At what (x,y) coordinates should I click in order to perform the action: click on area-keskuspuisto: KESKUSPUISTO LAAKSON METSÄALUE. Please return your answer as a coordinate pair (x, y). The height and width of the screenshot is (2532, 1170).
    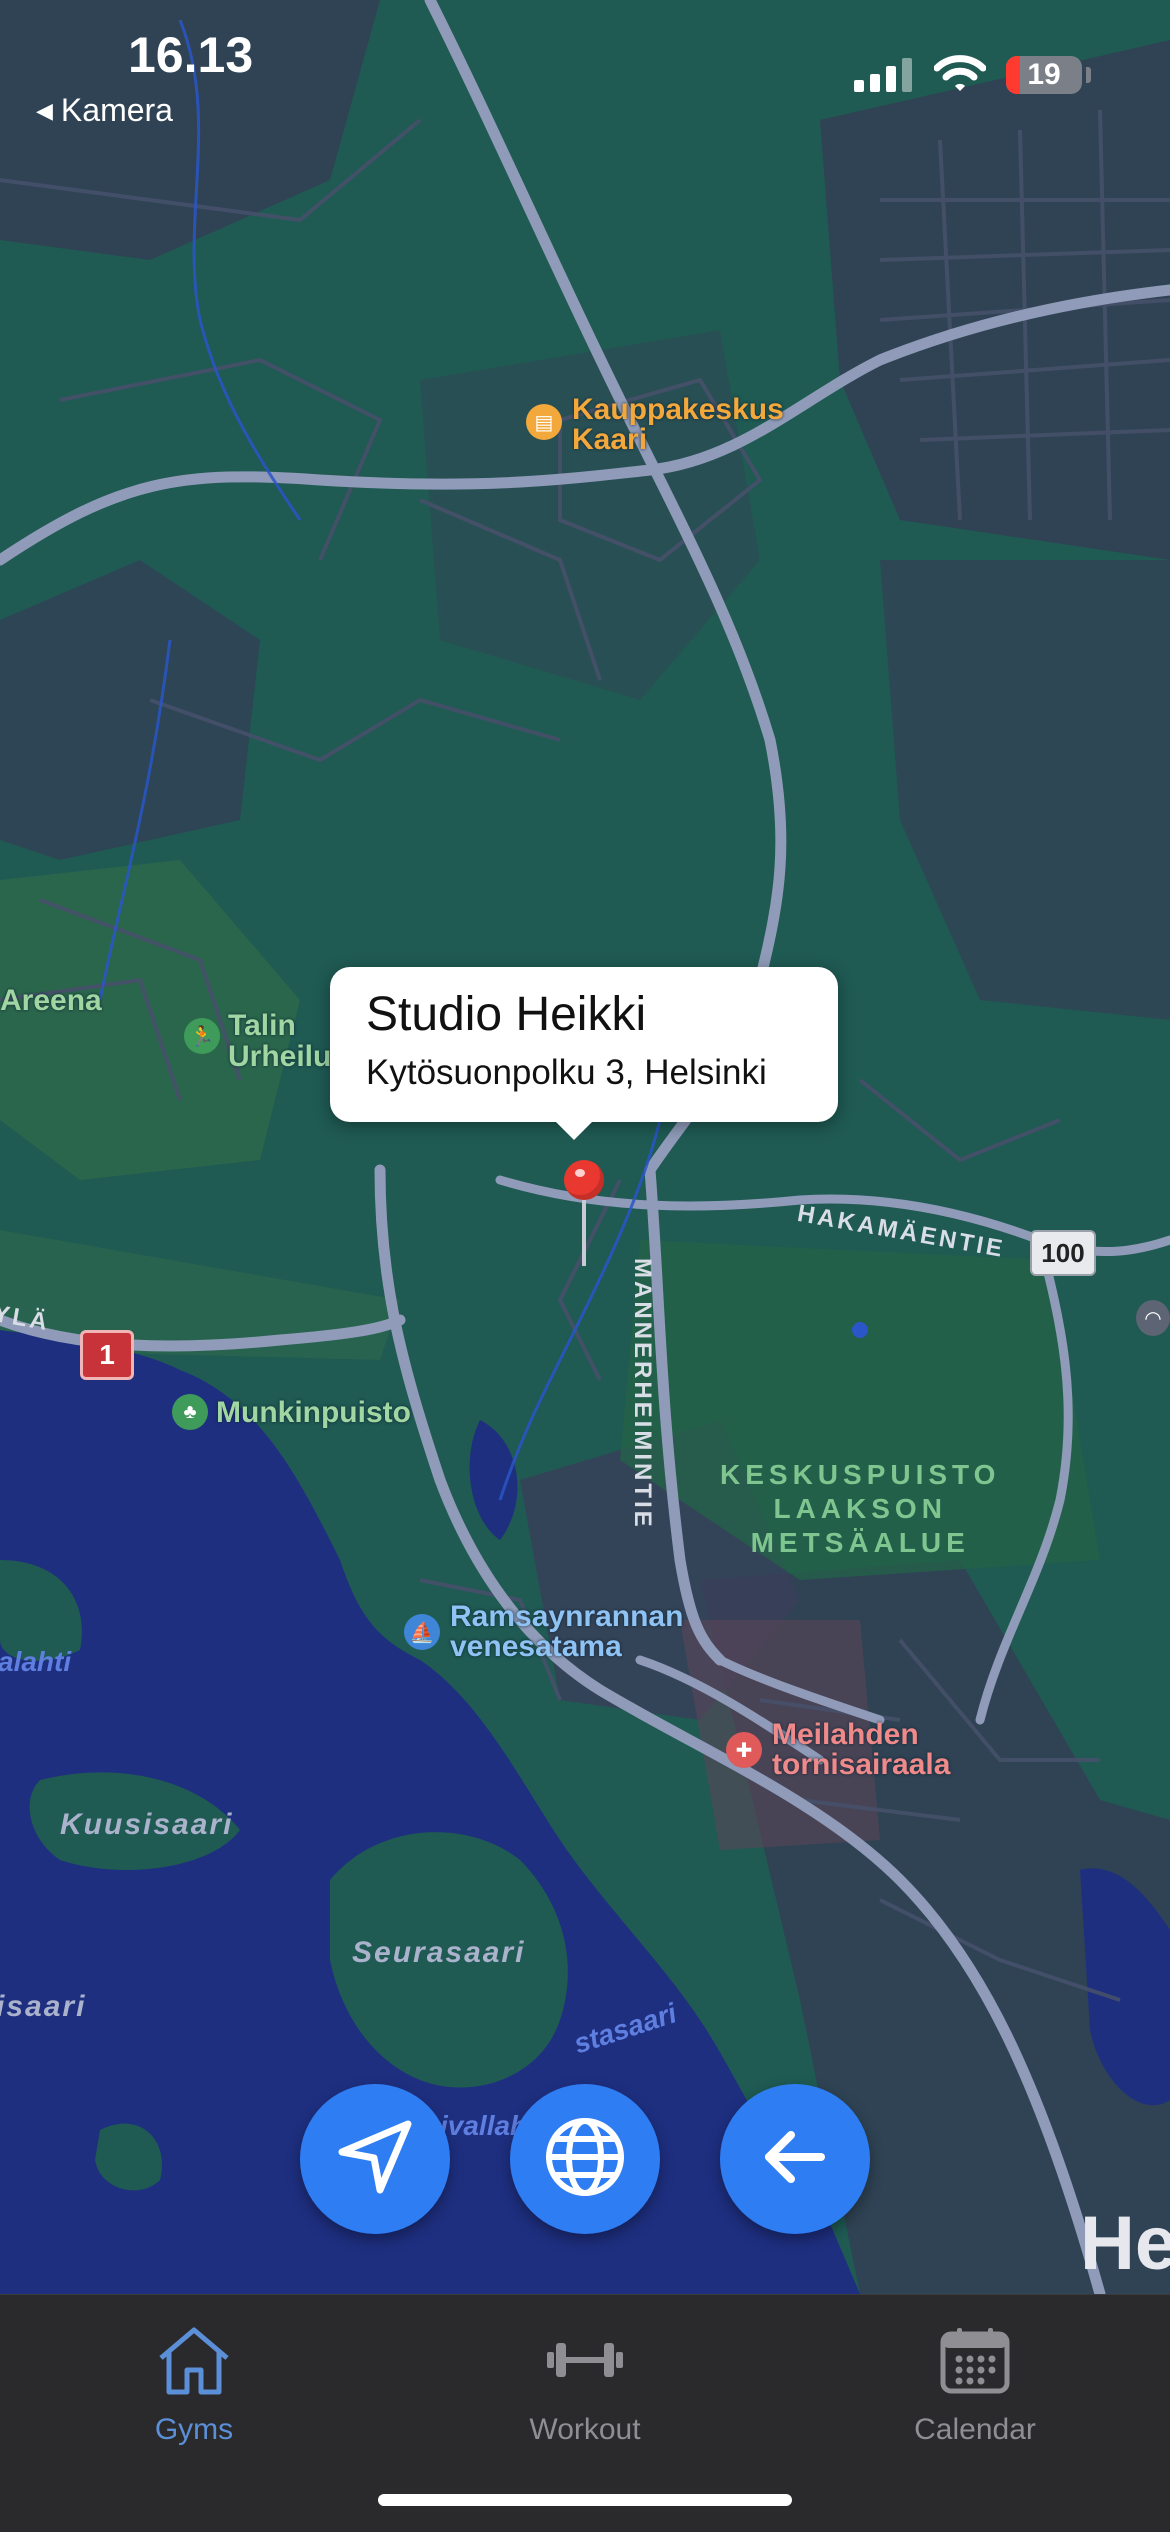
    Looking at the image, I should click on (860, 1508).